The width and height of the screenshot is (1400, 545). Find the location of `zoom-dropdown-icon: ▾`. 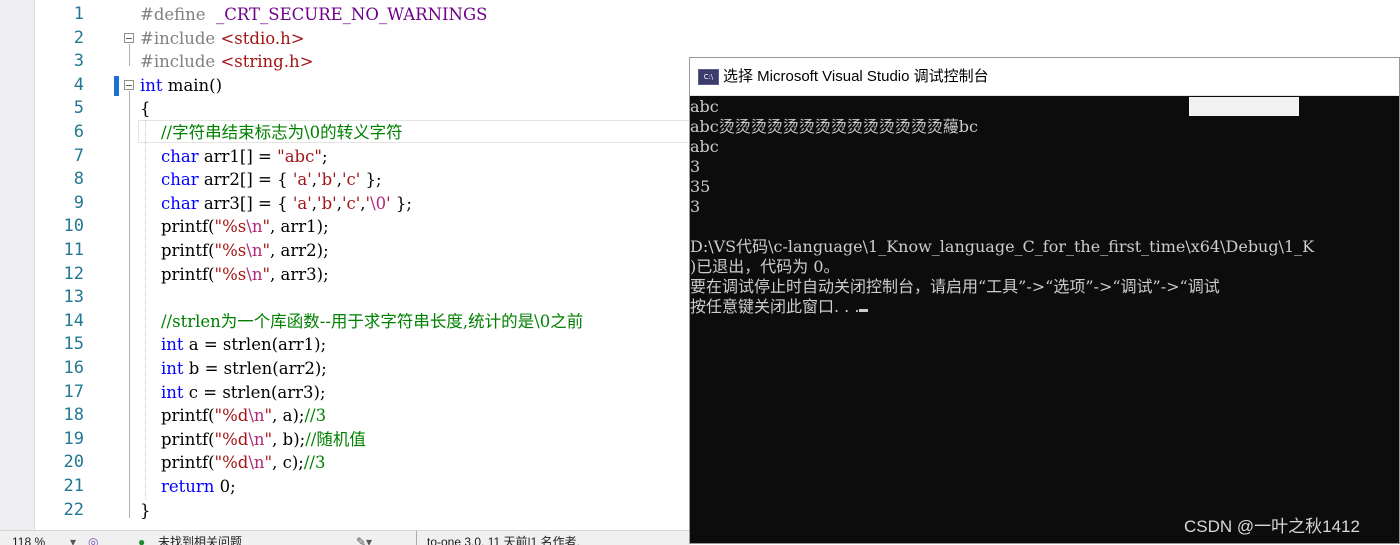

zoom-dropdown-icon: ▾ is located at coordinates (73, 538).